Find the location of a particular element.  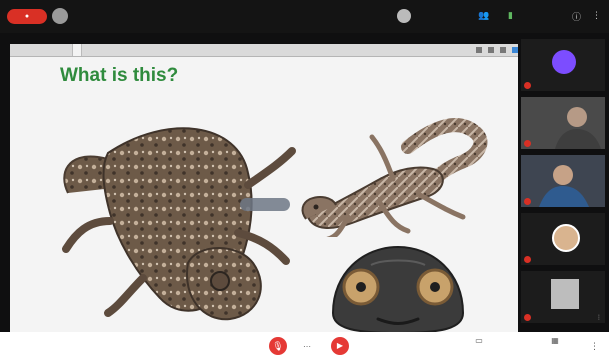

camera-off-icon: ▶ is located at coordinates (340, 345).